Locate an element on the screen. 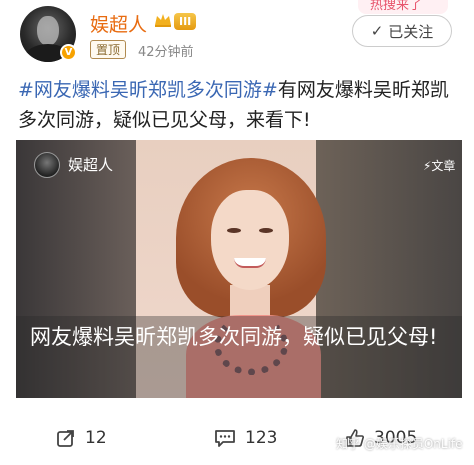  username: 娱超人 is located at coordinates (118, 23).